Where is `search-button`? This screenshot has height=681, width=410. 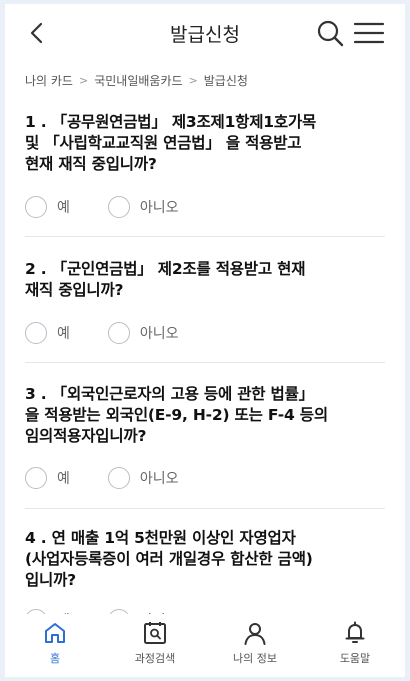 search-button is located at coordinates (330, 33).